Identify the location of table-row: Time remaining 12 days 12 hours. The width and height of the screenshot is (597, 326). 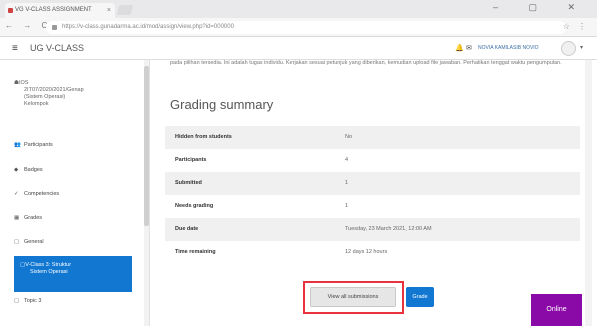
(372, 252).